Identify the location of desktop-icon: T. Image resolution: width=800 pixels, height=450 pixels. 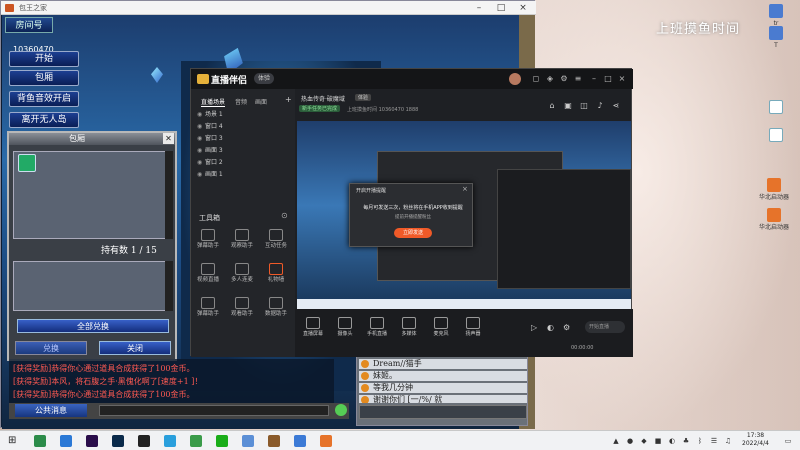
(776, 37).